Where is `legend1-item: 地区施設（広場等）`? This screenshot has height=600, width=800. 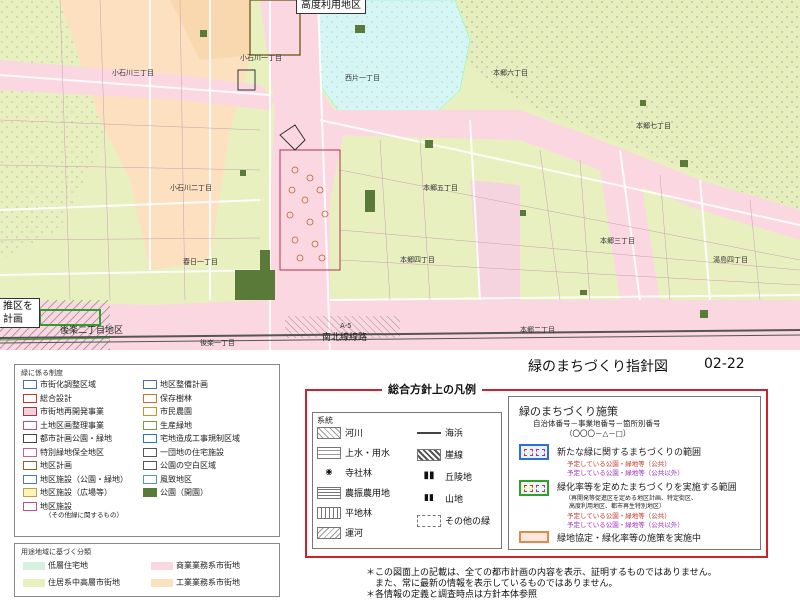
legend1-item: 地区施設（広場等） is located at coordinates (67, 492).